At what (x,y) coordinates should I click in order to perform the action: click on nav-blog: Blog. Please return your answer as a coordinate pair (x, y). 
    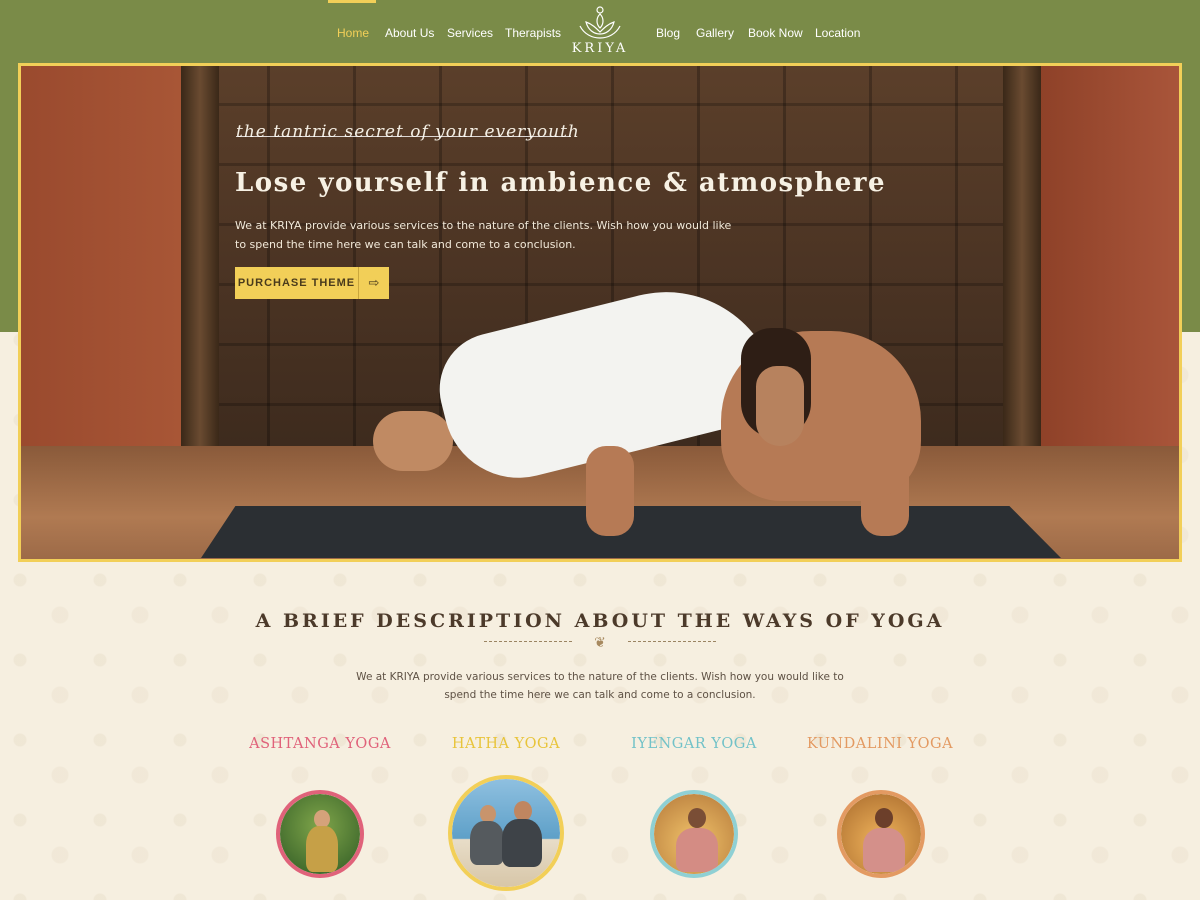
    Looking at the image, I should click on (668, 33).